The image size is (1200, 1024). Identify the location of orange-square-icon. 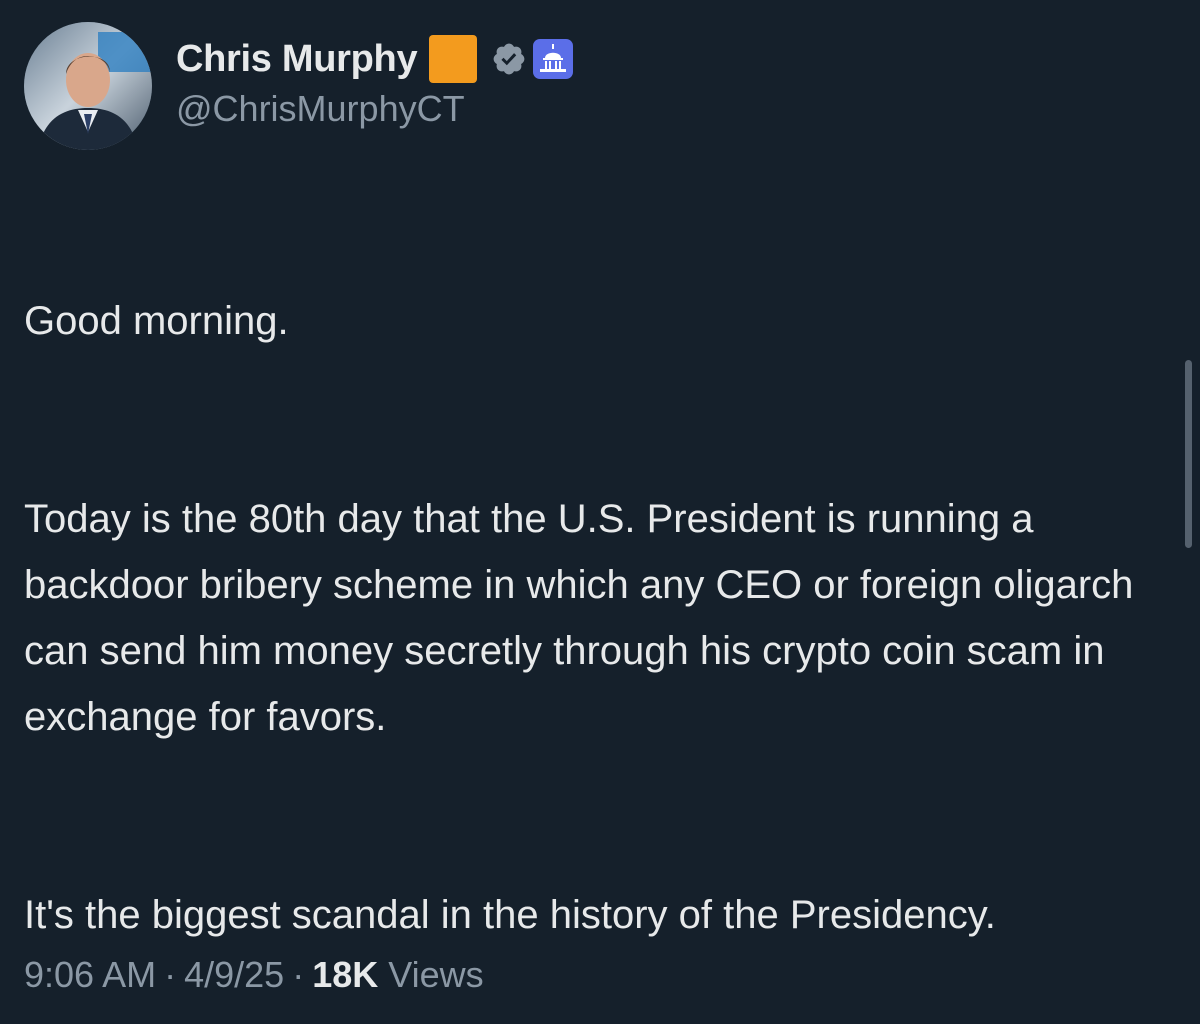
(453, 59).